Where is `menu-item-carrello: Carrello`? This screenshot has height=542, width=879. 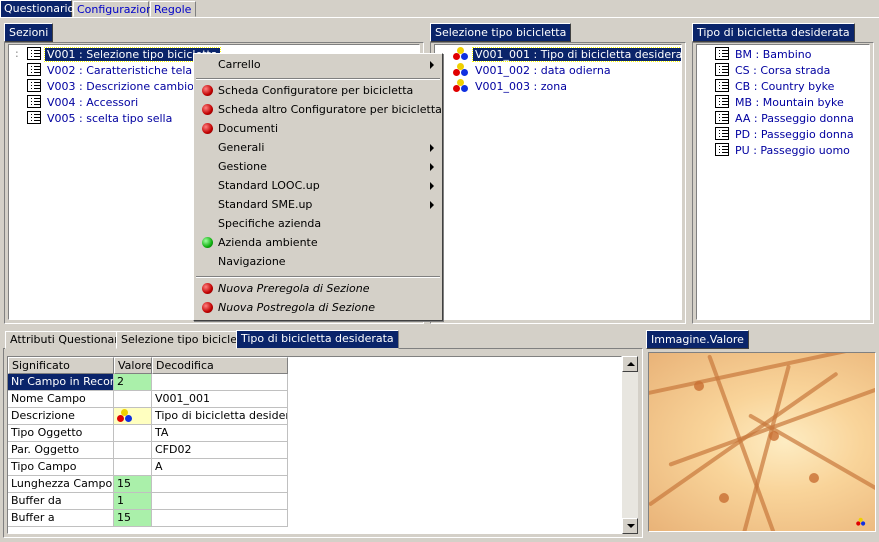
menu-item-carrello: Carrello is located at coordinates (318, 64).